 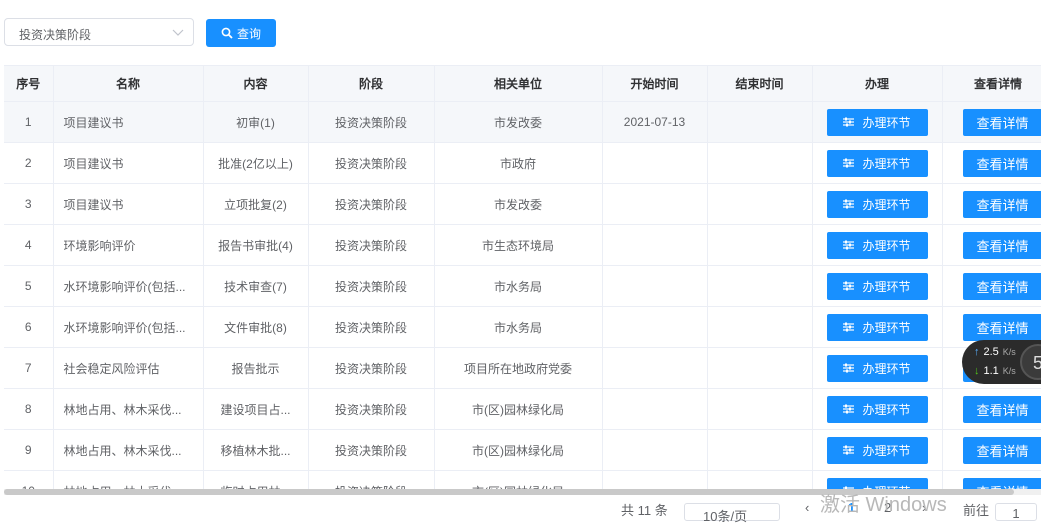 I want to click on column-header-name: 名称, so click(x=128, y=84).